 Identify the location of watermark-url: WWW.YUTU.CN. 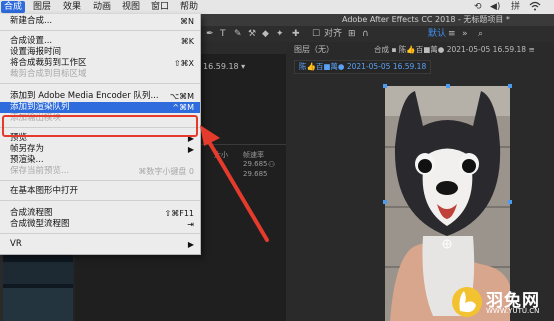
(513, 311).